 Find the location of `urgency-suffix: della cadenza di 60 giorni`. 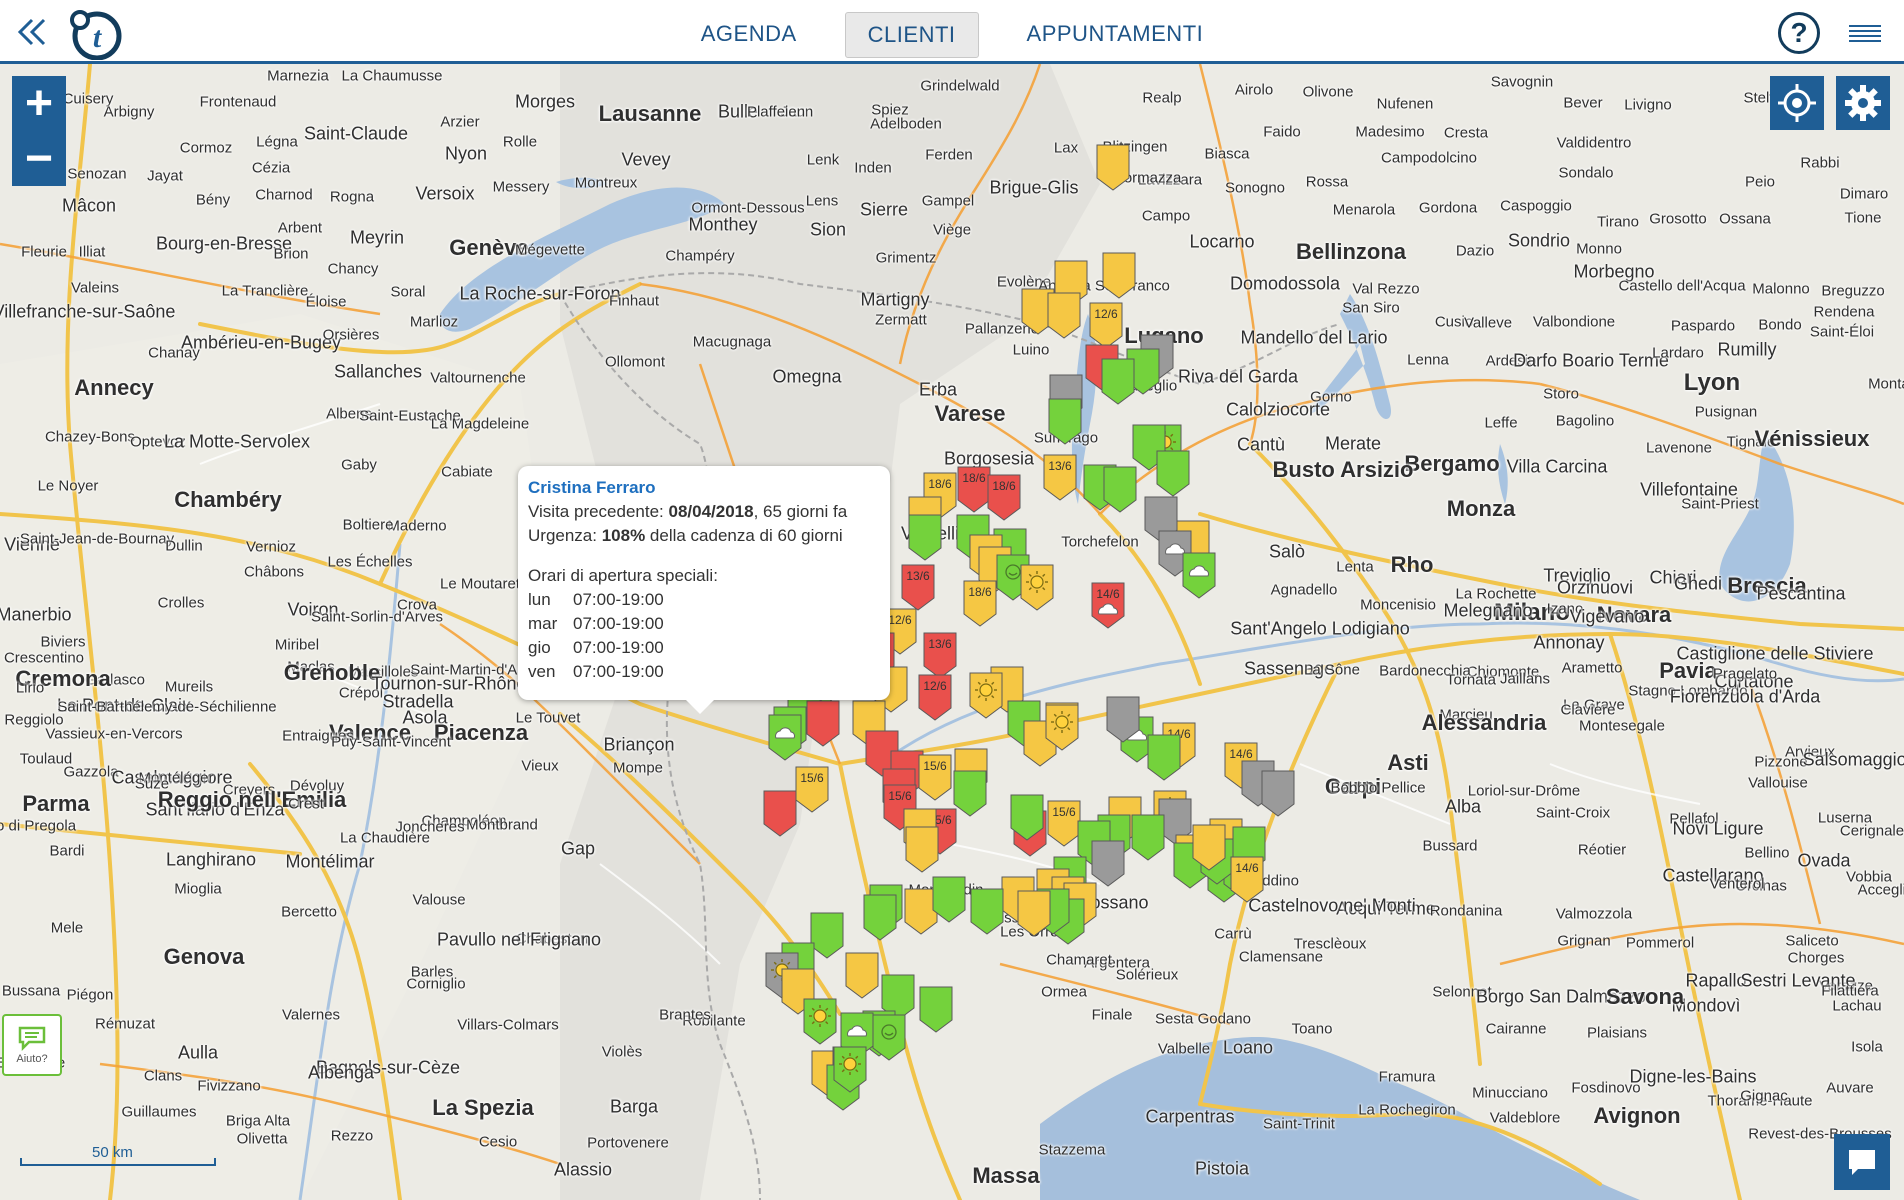

urgency-suffix: della cadenza di 60 giorni is located at coordinates (744, 535).